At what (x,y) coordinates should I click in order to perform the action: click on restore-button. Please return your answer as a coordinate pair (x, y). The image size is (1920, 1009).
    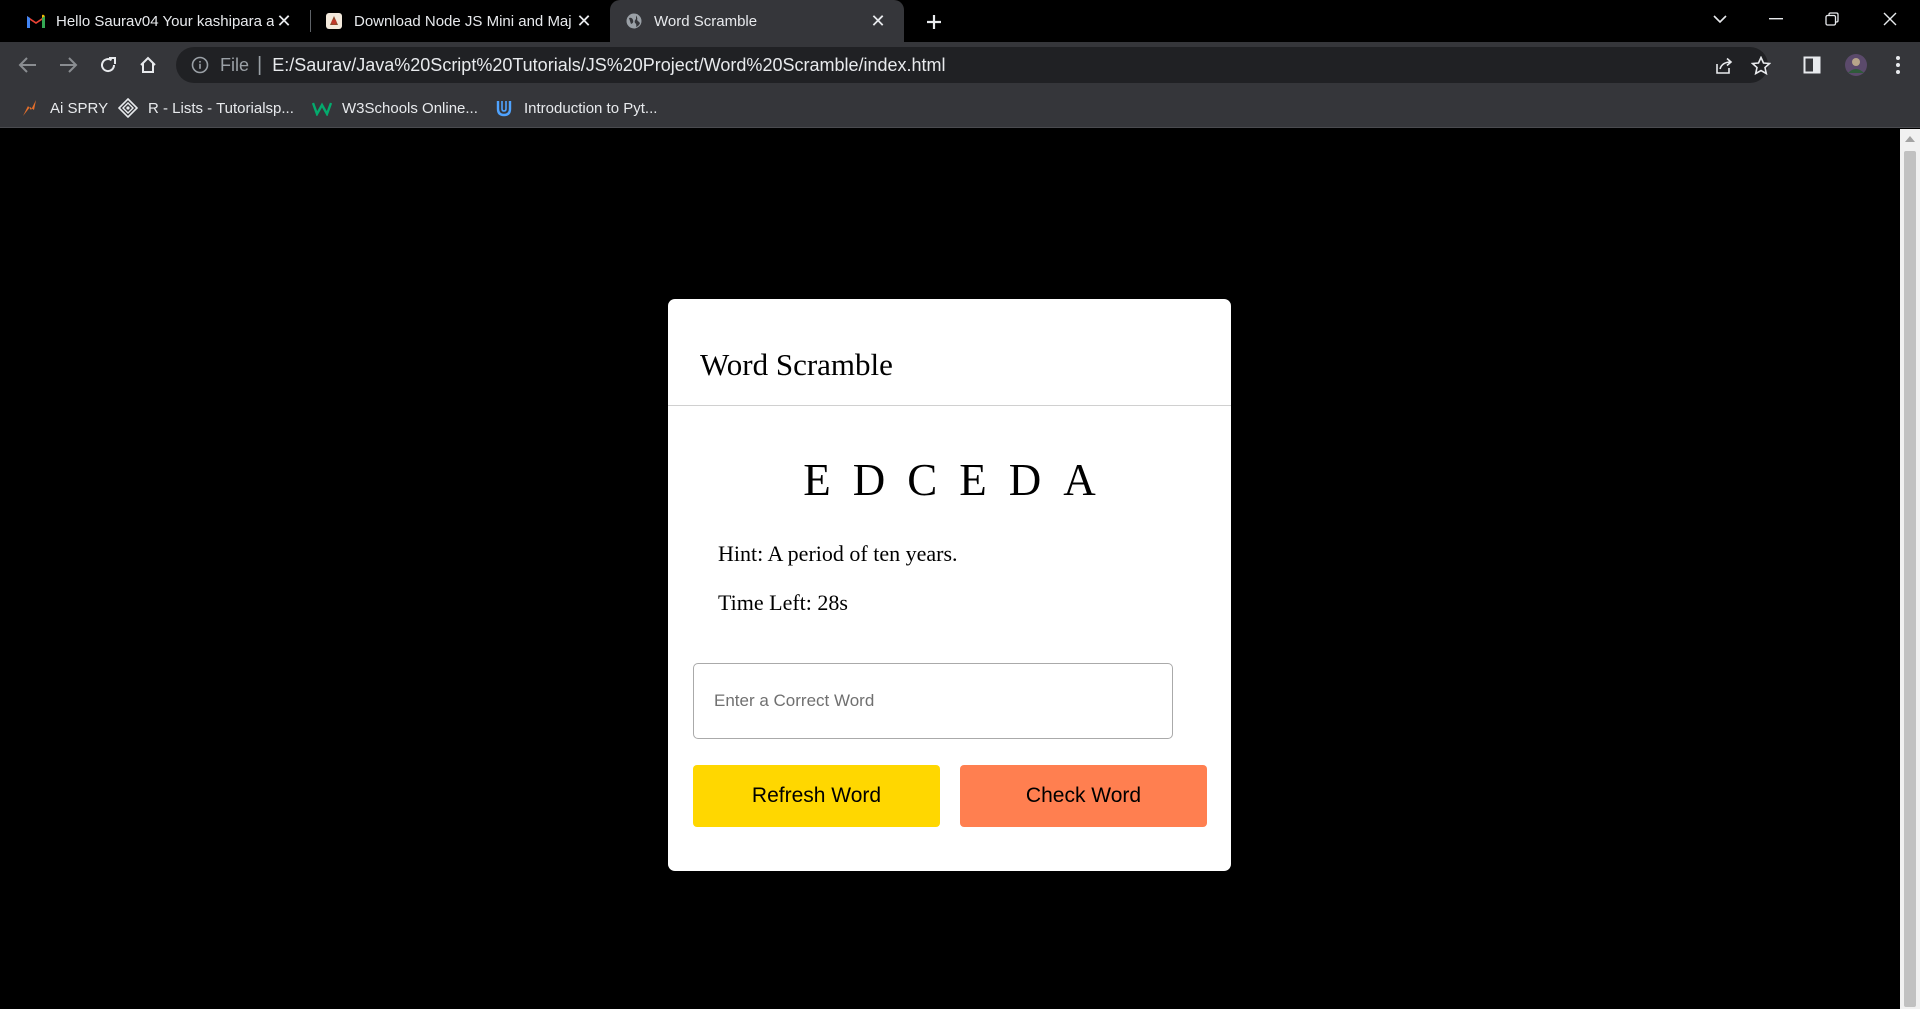
    Looking at the image, I should click on (1832, 19).